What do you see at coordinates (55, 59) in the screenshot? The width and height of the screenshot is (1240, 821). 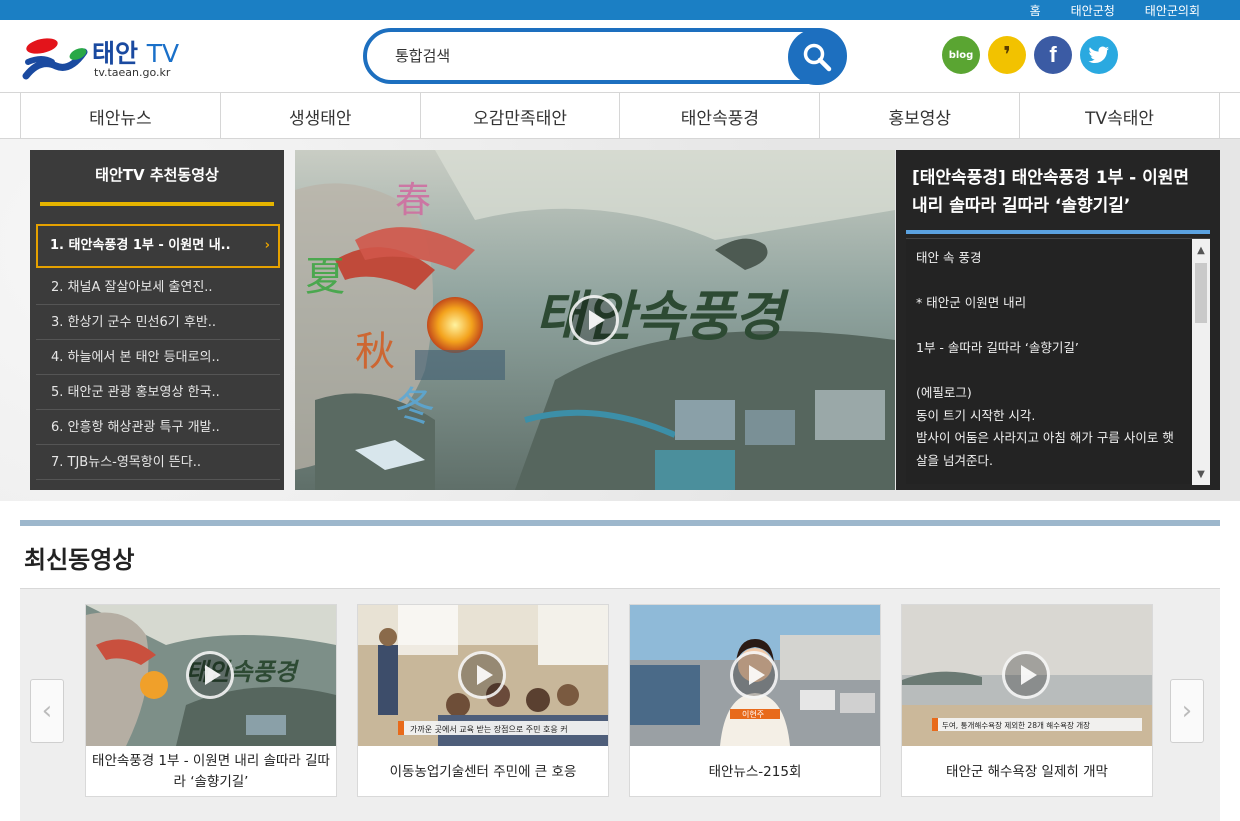 I see `logo-mark-icon` at bounding box center [55, 59].